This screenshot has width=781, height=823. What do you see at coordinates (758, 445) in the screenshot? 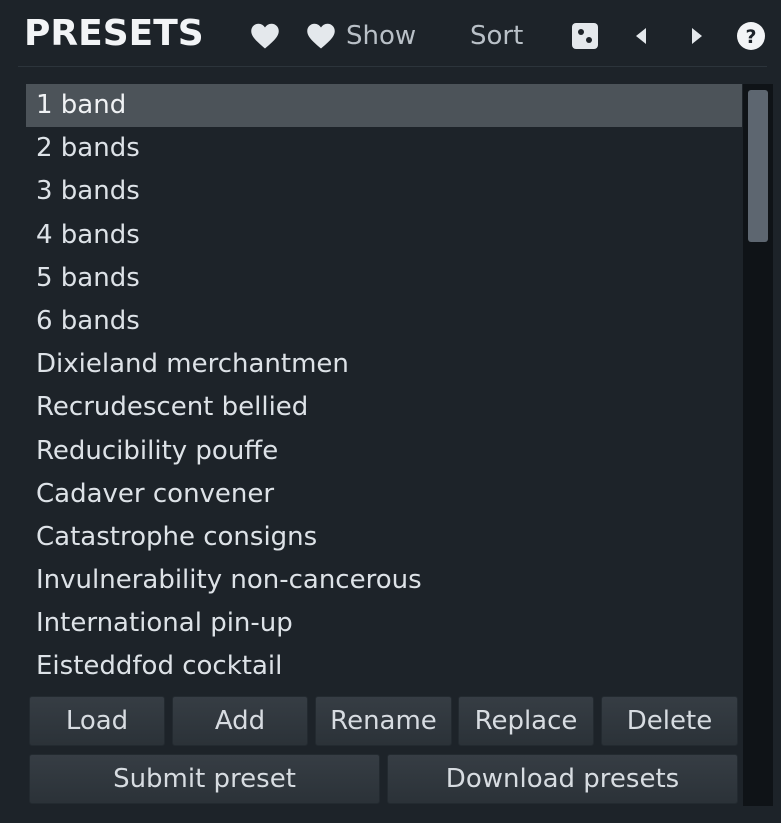
I see `scrollbar` at bounding box center [758, 445].